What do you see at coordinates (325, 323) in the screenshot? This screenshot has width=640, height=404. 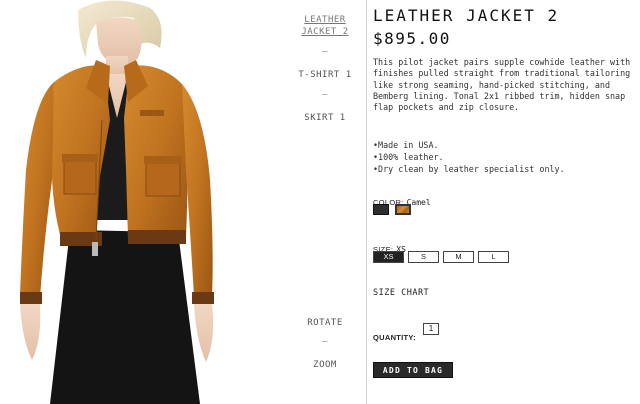 I see `rotate-button: ROTATE` at bounding box center [325, 323].